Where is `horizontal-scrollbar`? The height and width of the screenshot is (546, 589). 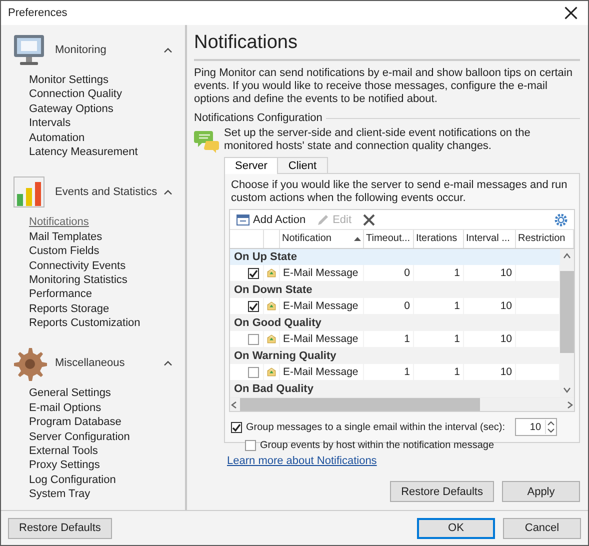
horizontal-scrollbar is located at coordinates (402, 404).